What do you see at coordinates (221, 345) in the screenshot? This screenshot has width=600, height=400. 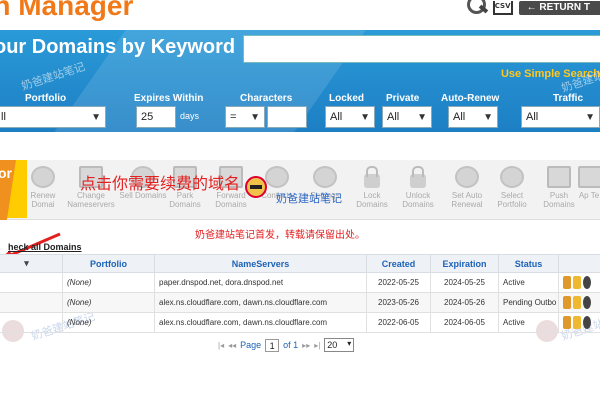 I see `first-page-icon: |◂` at bounding box center [221, 345].